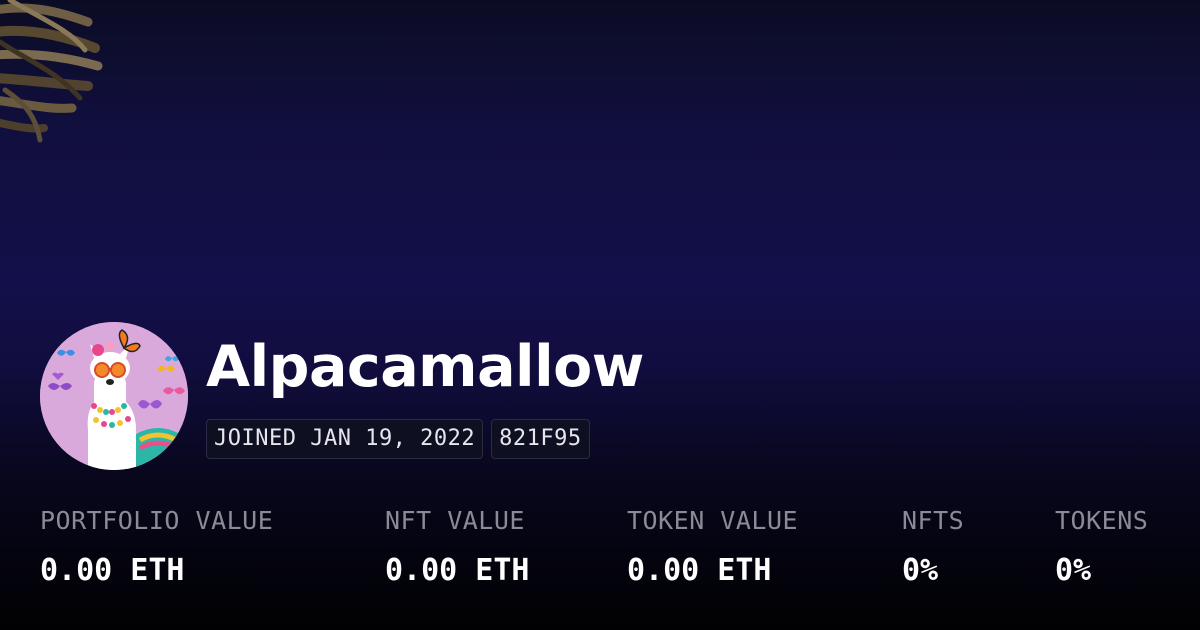  I want to click on corner-decoration-image, so click(51, 71).